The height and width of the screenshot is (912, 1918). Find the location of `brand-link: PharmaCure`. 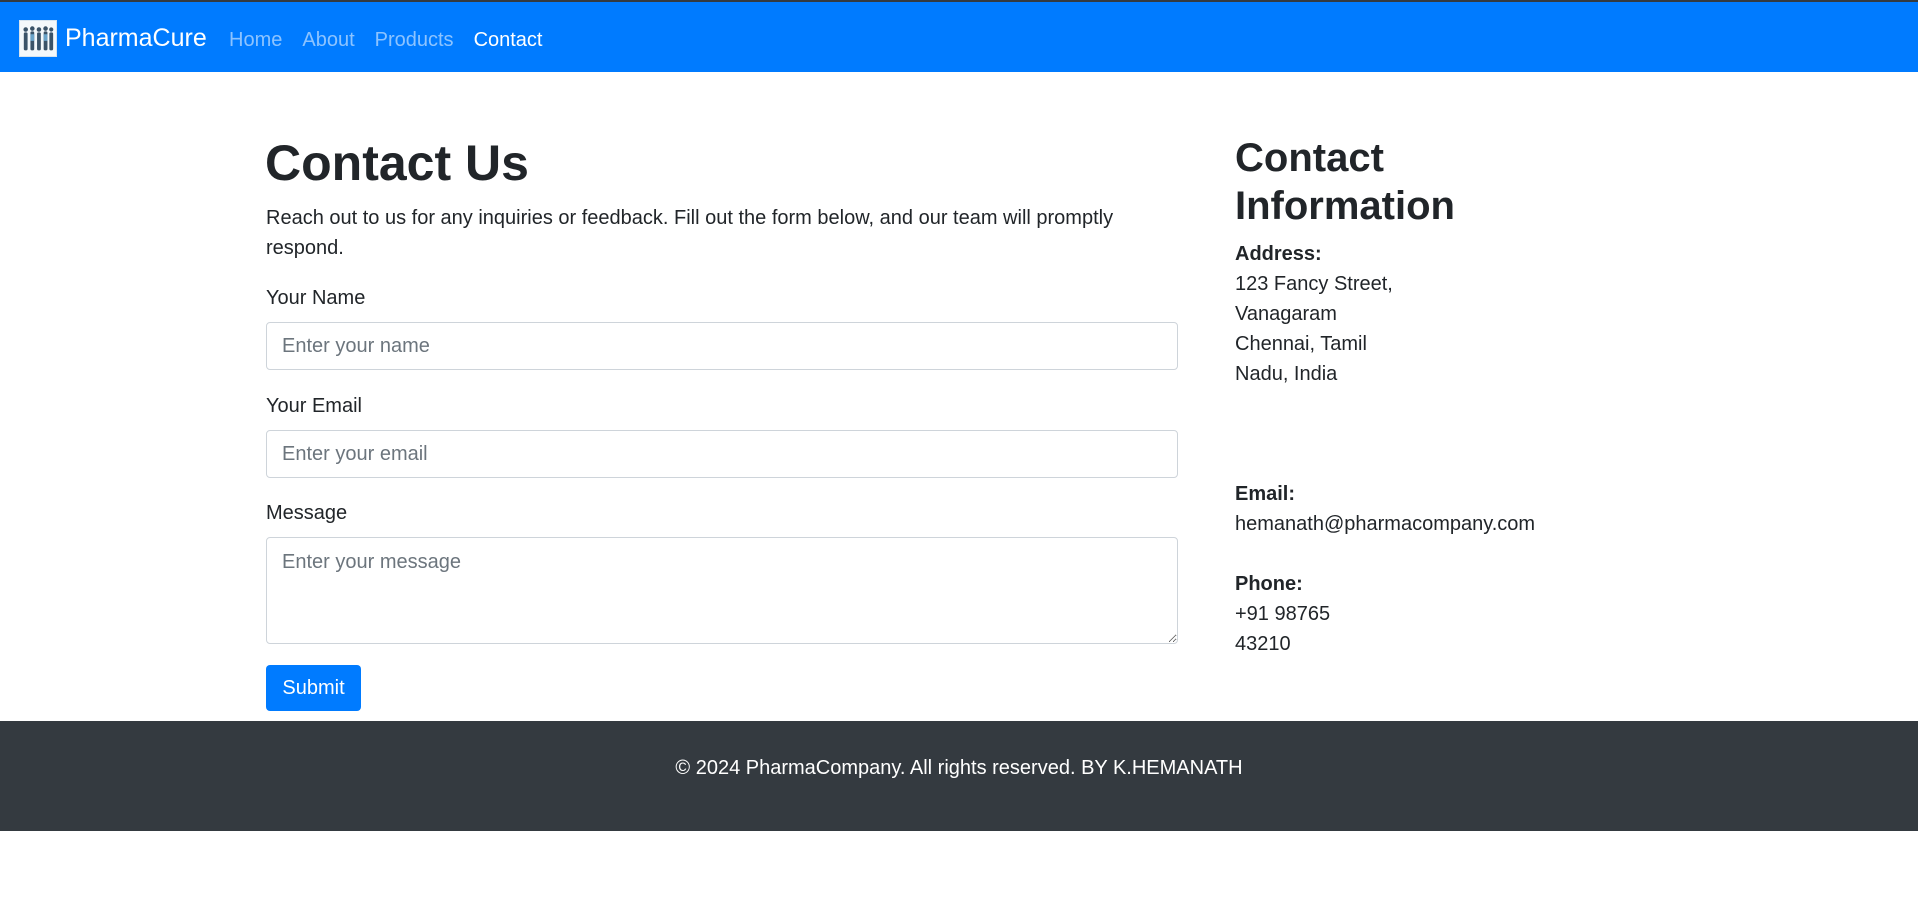

brand-link: PharmaCure is located at coordinates (113, 38).